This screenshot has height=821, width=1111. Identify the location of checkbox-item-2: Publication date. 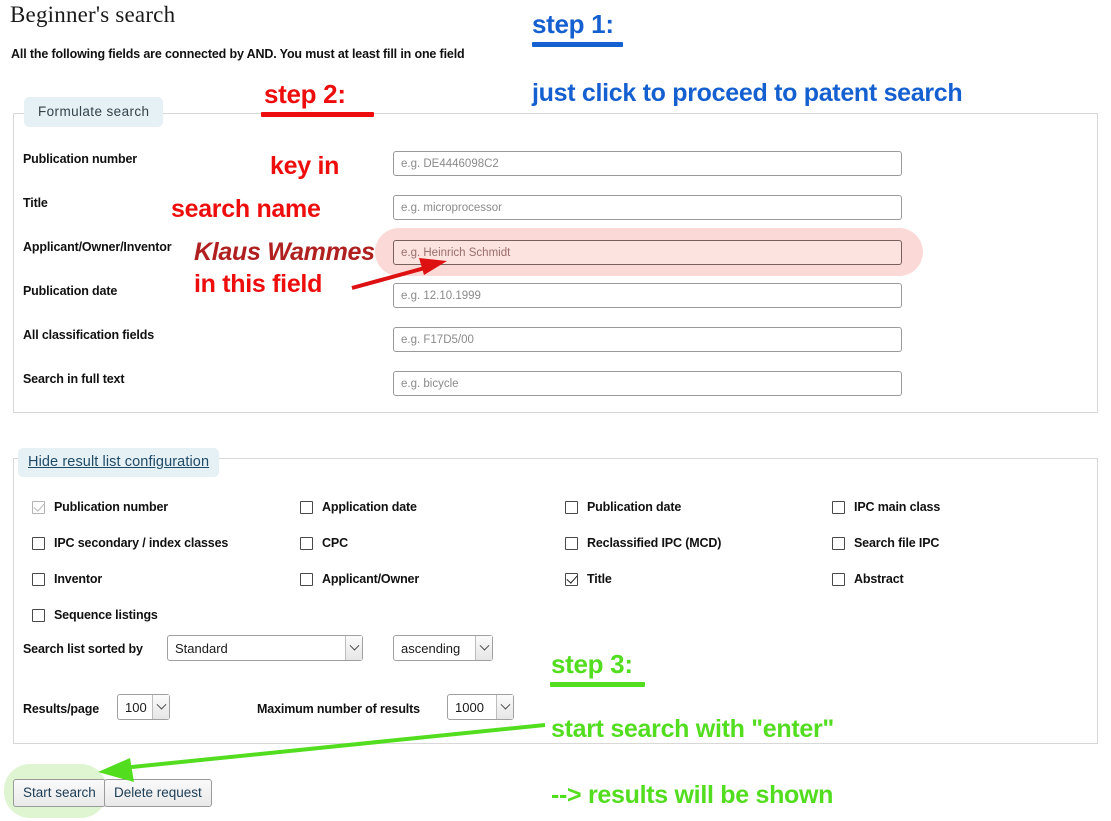
(623, 507).